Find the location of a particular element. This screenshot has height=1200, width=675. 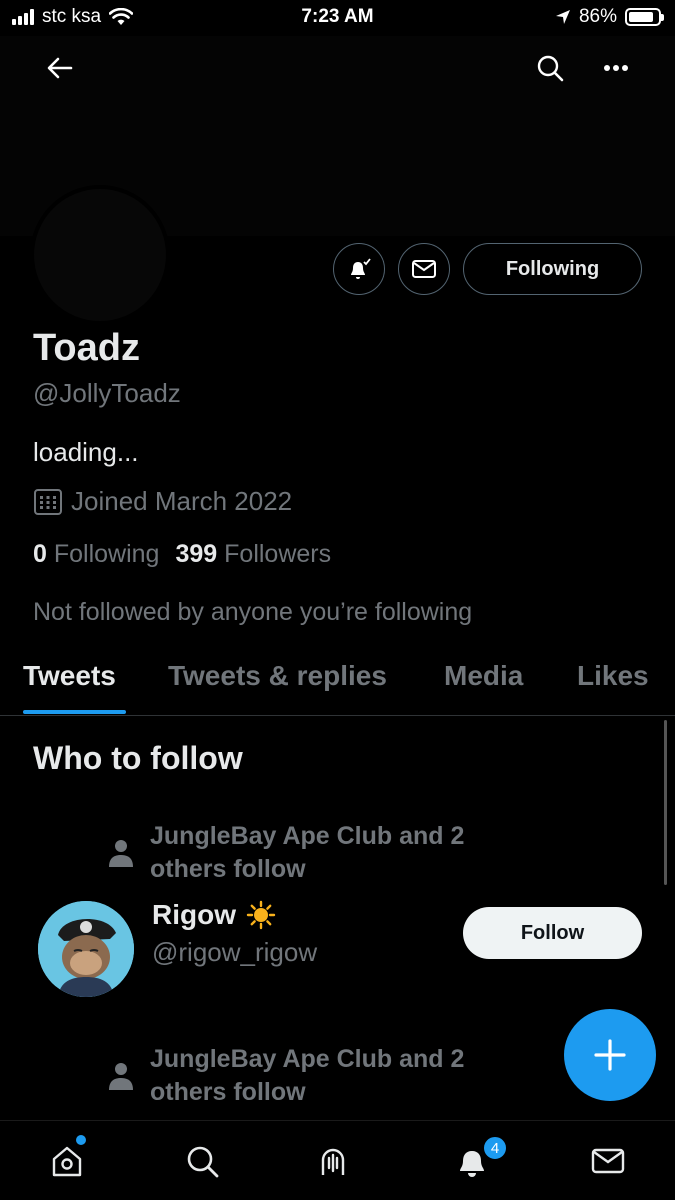

tabs-divider is located at coordinates (337, 715).